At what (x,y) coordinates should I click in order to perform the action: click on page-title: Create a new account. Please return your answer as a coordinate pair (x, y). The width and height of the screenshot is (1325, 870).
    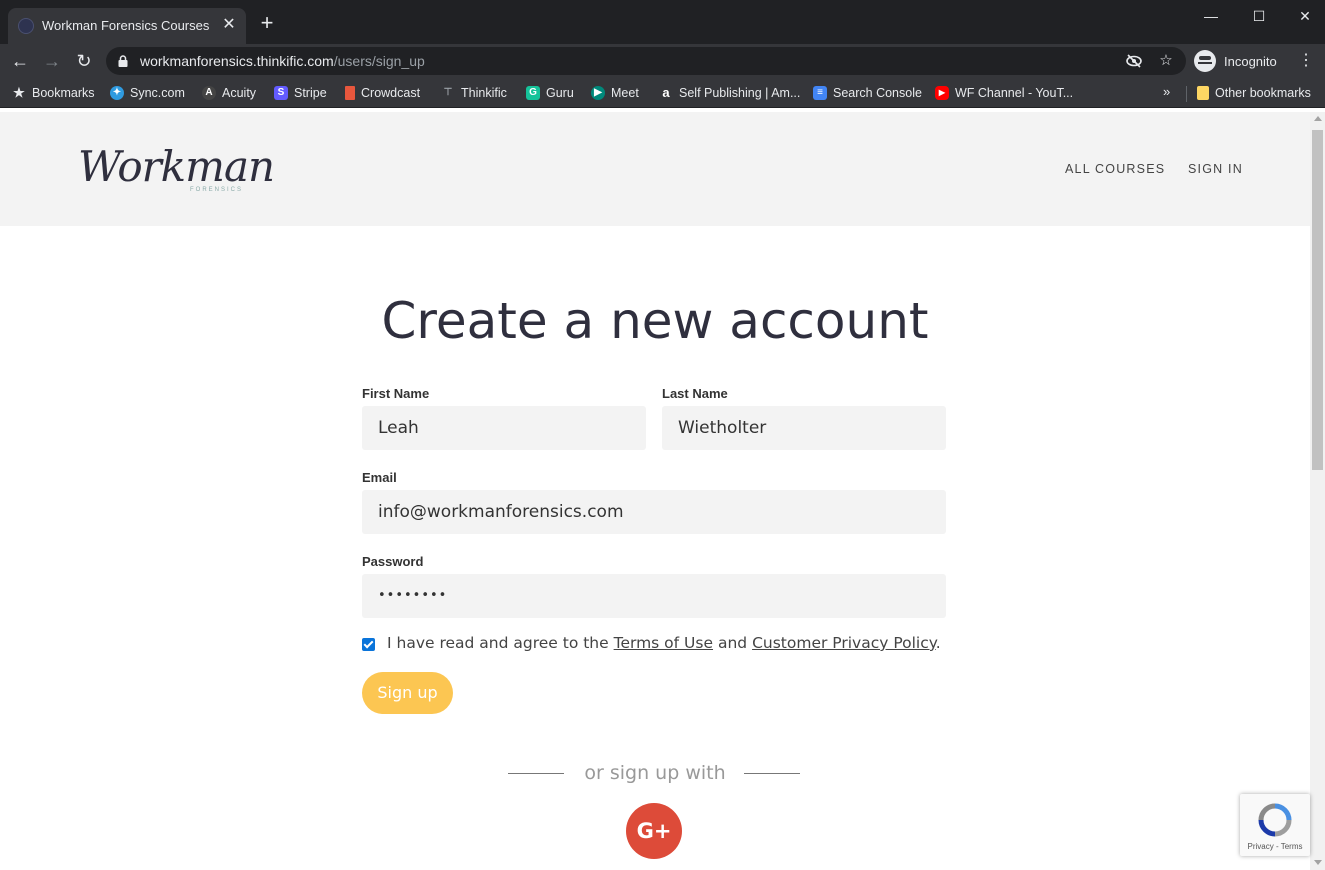
    Looking at the image, I should click on (655, 321).